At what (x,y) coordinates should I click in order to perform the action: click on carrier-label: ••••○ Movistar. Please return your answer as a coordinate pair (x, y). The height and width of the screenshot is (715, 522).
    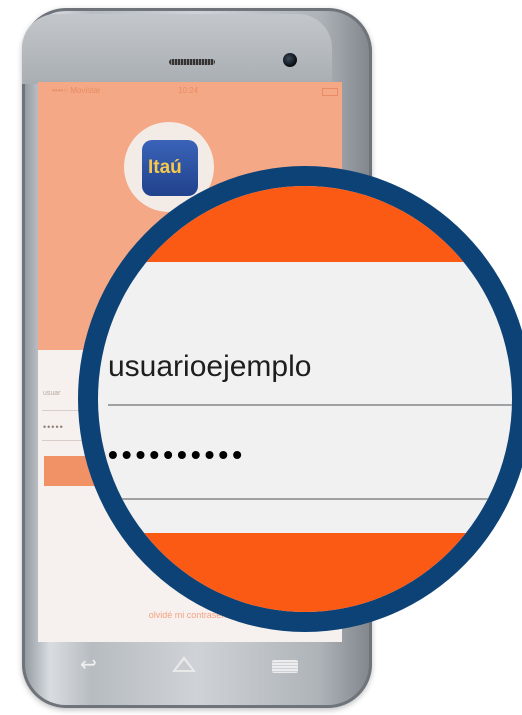
    Looking at the image, I should click on (76, 90).